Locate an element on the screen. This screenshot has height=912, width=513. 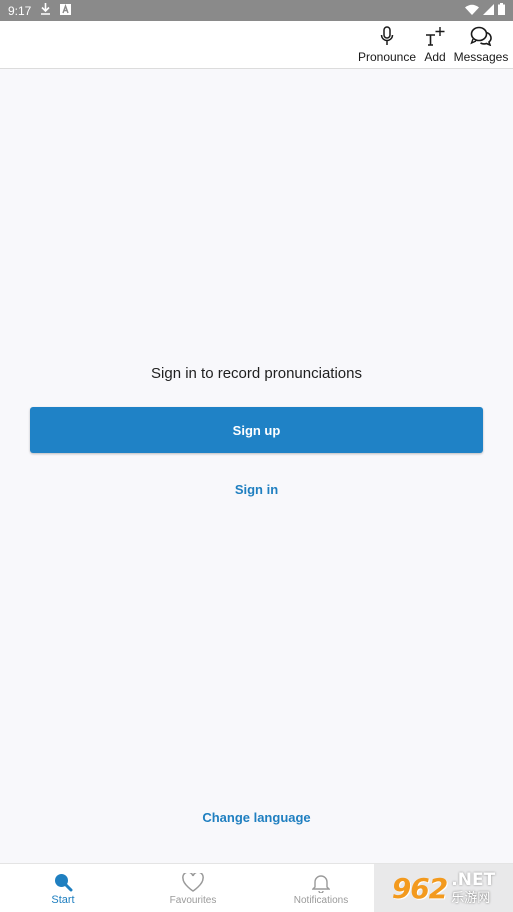
nav-item-favourites: Favourites is located at coordinates (193, 888).